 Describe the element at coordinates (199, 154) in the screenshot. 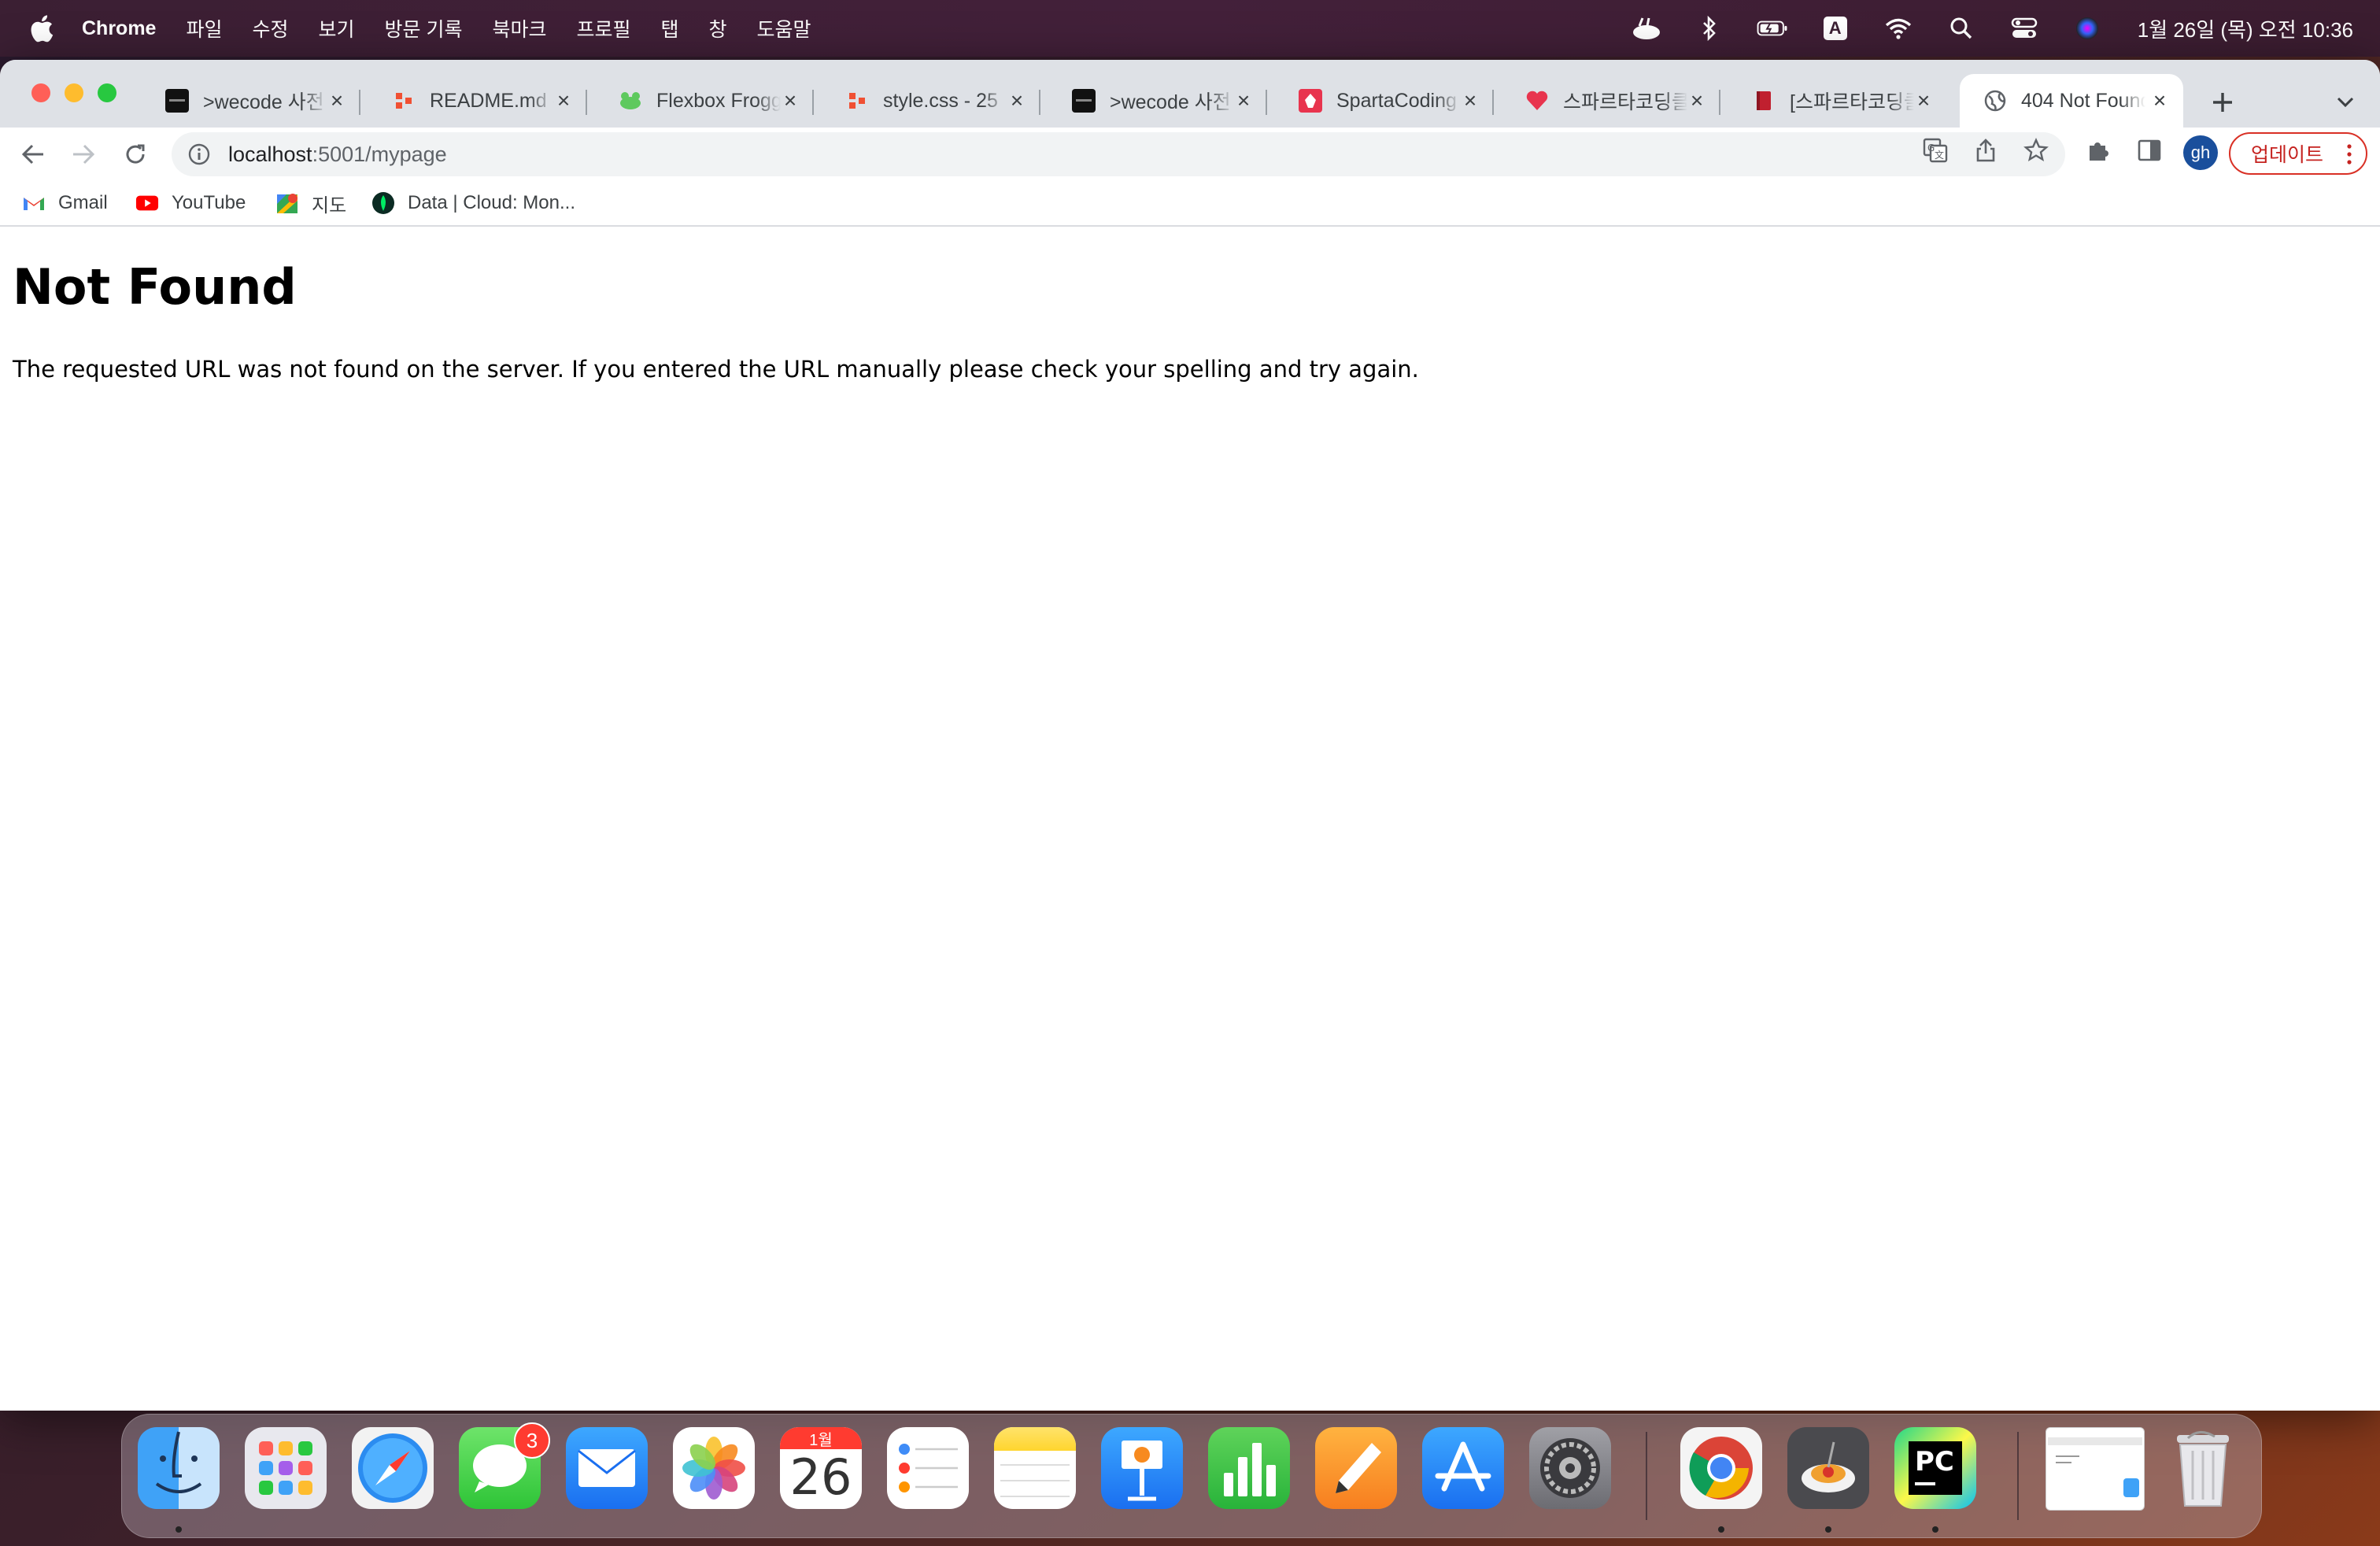

I see `site-info-icon` at that location.